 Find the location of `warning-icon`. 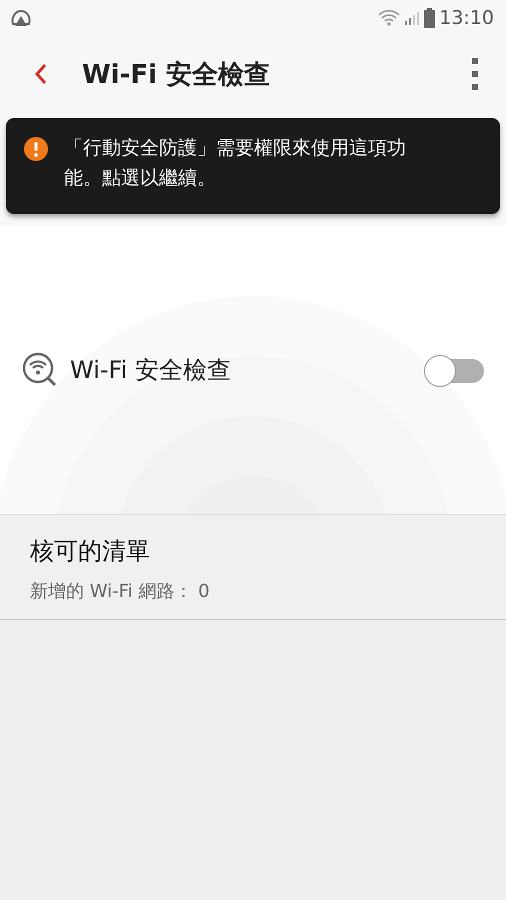

warning-icon is located at coordinates (36, 149).